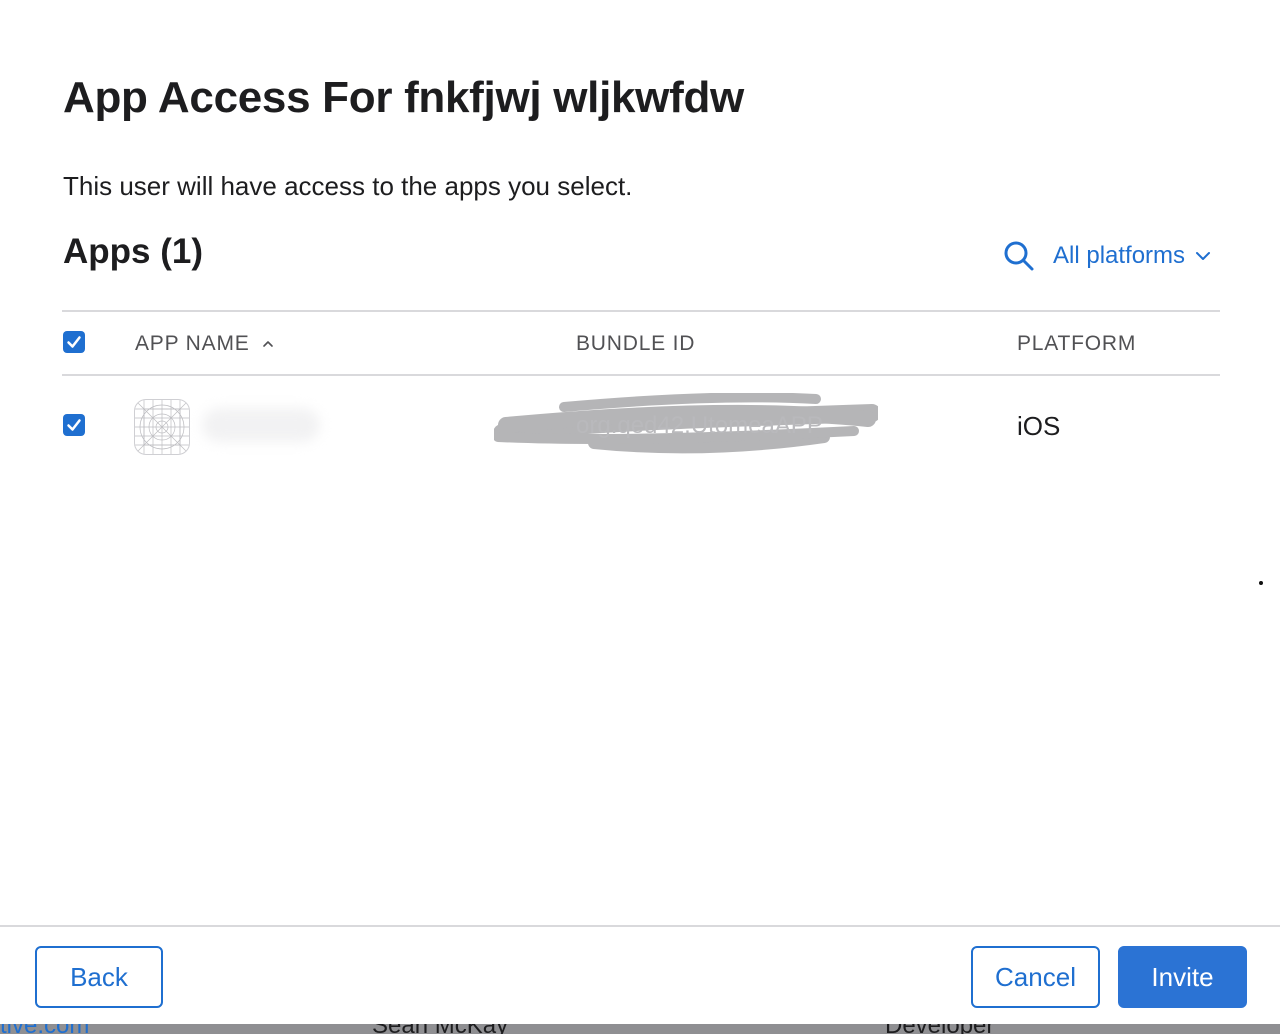 This screenshot has width=1280, height=1034. I want to click on chevron-down-icon, so click(1203, 256).